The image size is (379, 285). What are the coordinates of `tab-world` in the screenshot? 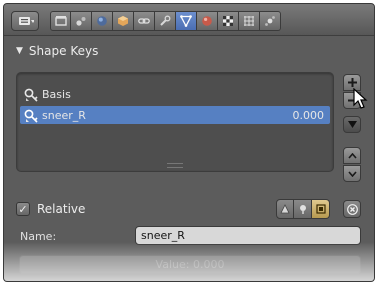 It's located at (102, 21).